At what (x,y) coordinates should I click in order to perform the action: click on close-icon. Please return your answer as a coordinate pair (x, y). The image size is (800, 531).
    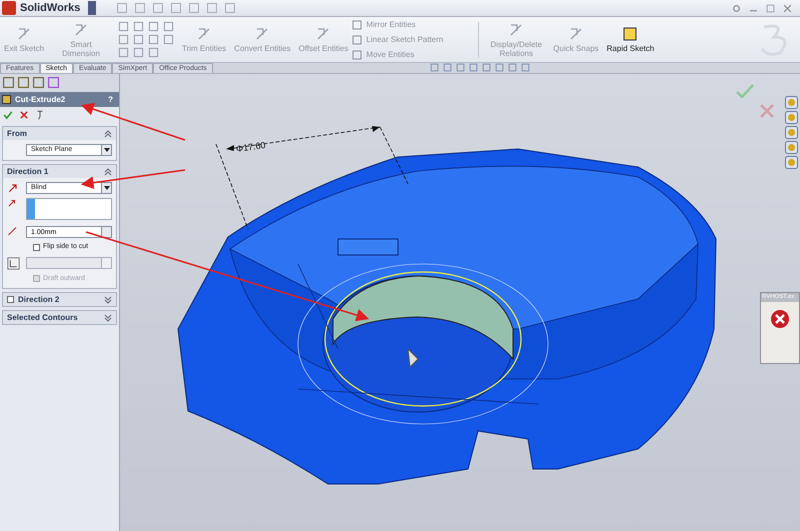
    Looking at the image, I should click on (787, 8).